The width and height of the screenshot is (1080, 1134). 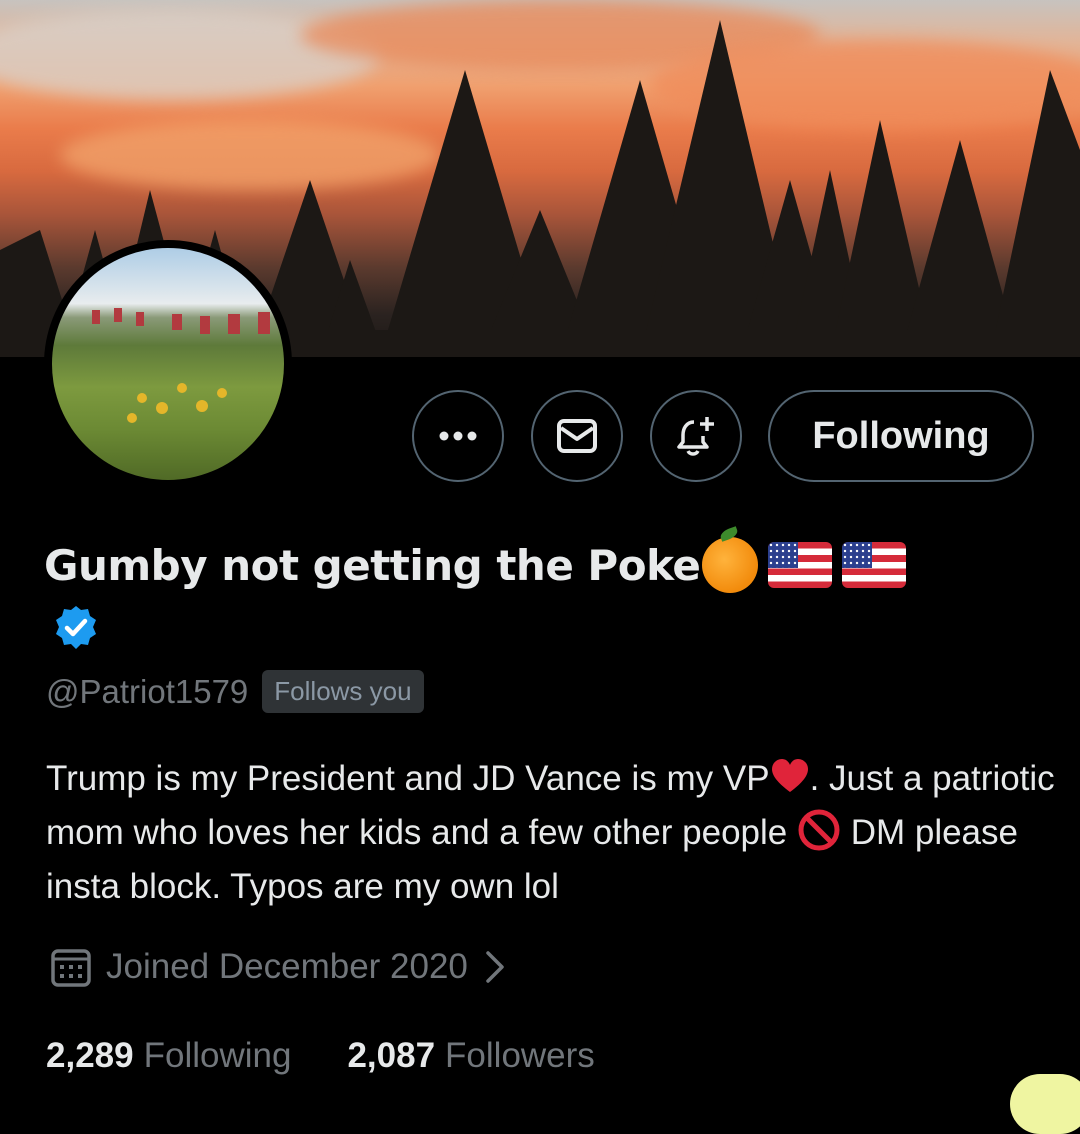 What do you see at coordinates (901, 436) in the screenshot?
I see `following-button: Following` at bounding box center [901, 436].